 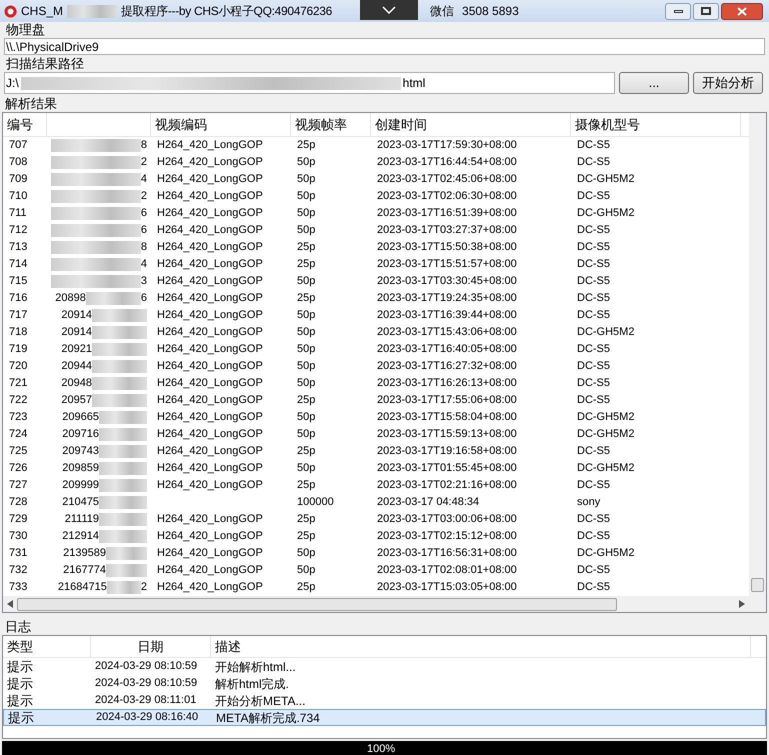 I want to click on path-label: 扫描结果路径, so click(x=45, y=64).